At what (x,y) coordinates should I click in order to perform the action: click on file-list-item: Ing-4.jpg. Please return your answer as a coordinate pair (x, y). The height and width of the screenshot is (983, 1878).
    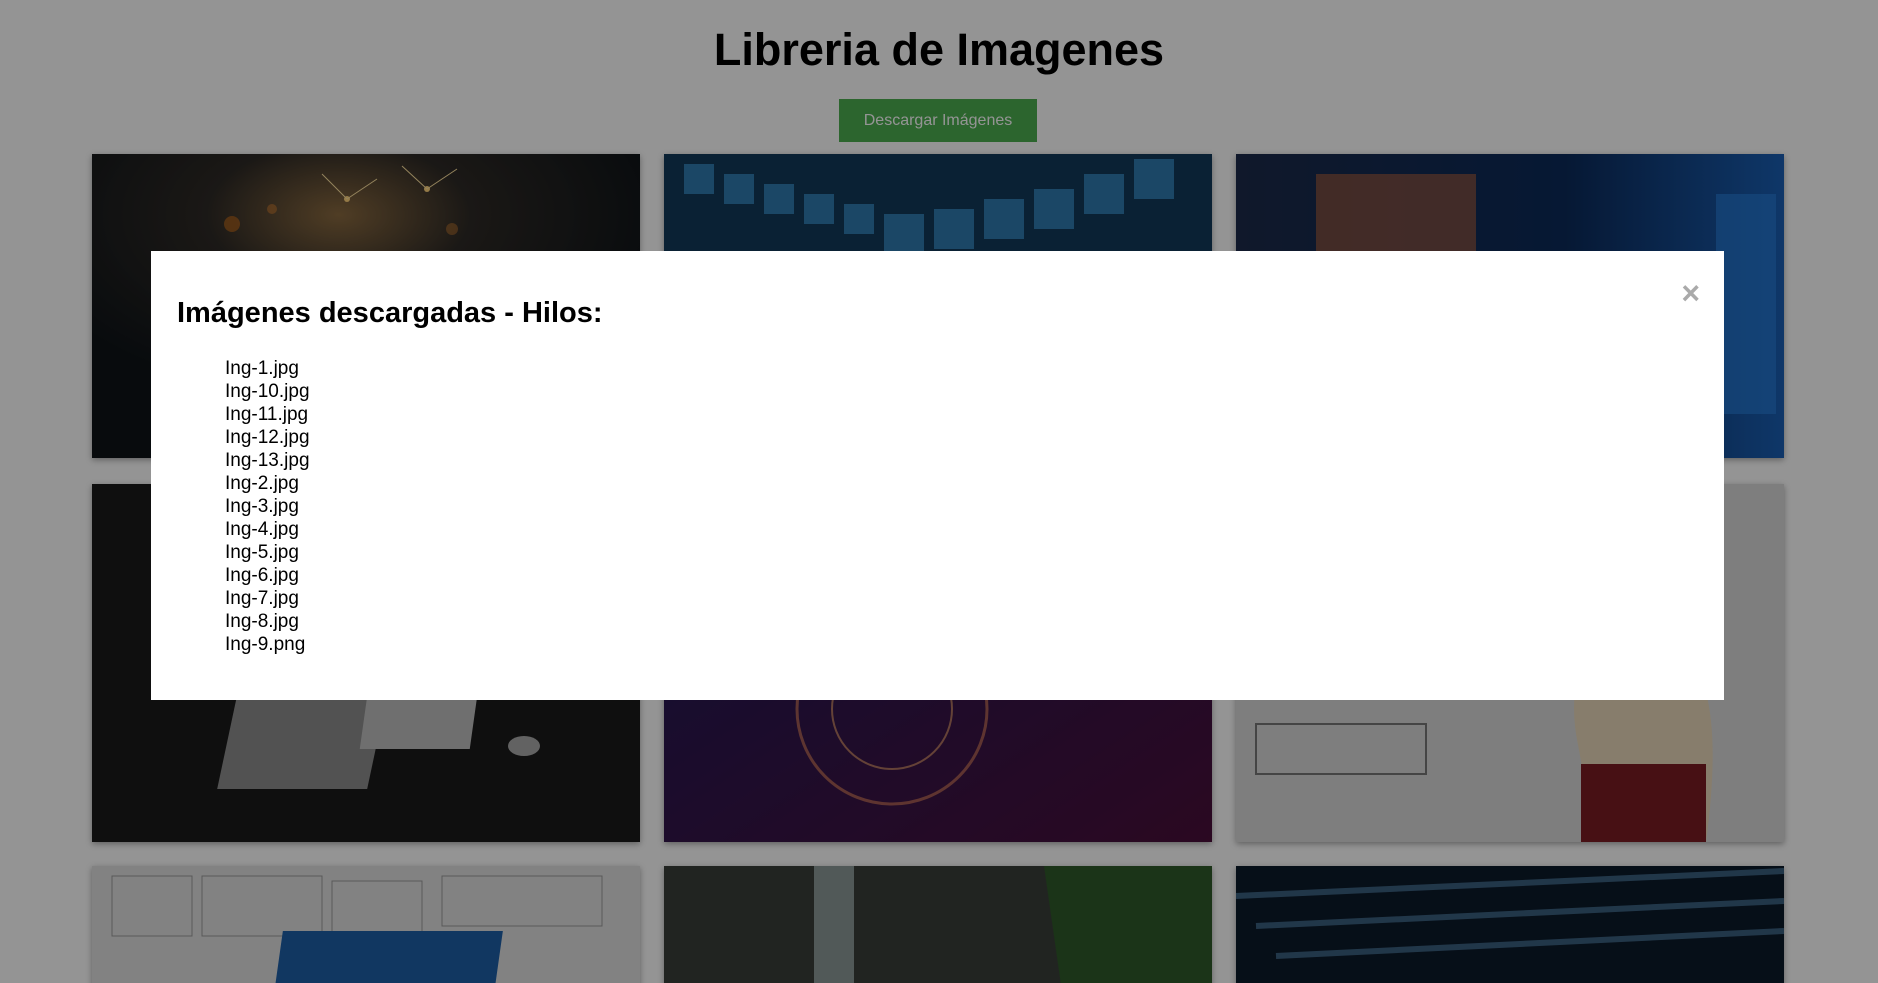
    Looking at the image, I should click on (262, 529).